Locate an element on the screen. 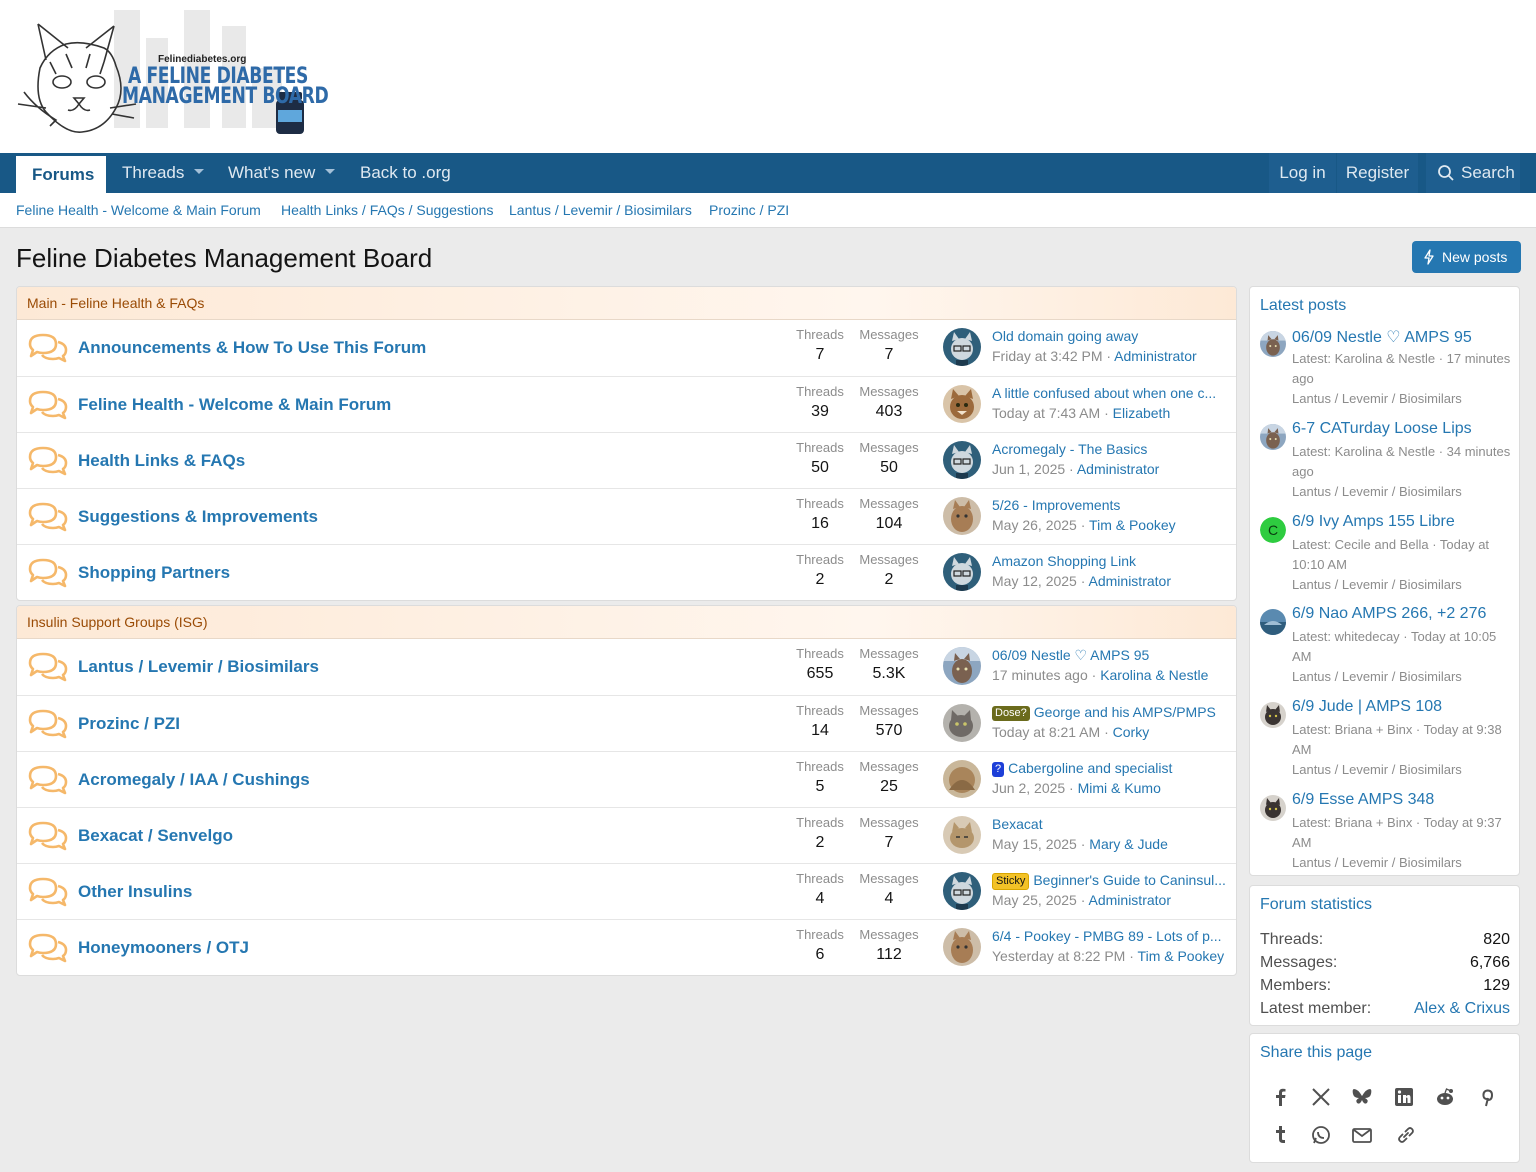 The width and height of the screenshot is (1536, 1172). reddit-icon is located at coordinates (1445, 1097).